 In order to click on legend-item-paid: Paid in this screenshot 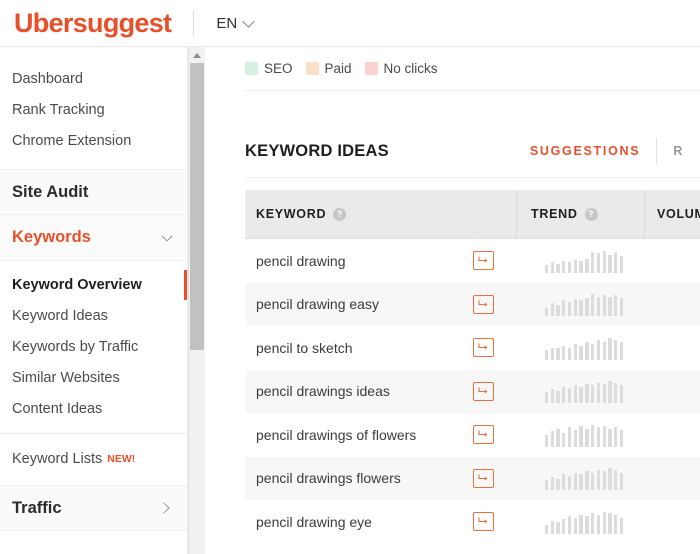, I will do `click(328, 68)`.